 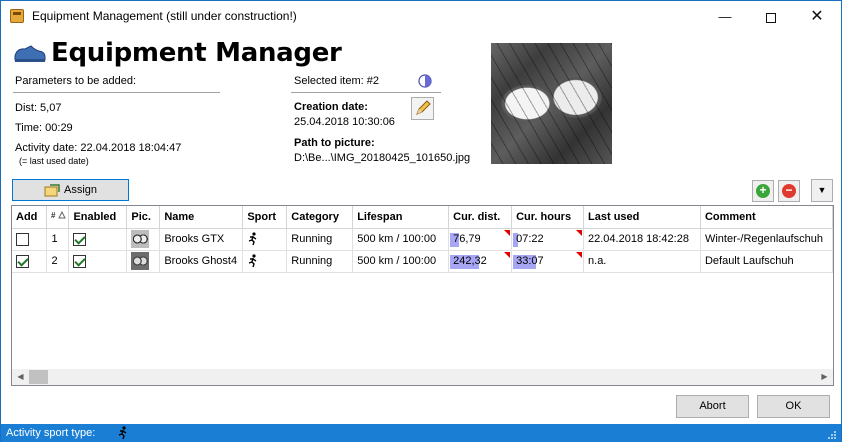 What do you see at coordinates (76, 81) in the screenshot?
I see `params-heading: Parameters to be added:` at bounding box center [76, 81].